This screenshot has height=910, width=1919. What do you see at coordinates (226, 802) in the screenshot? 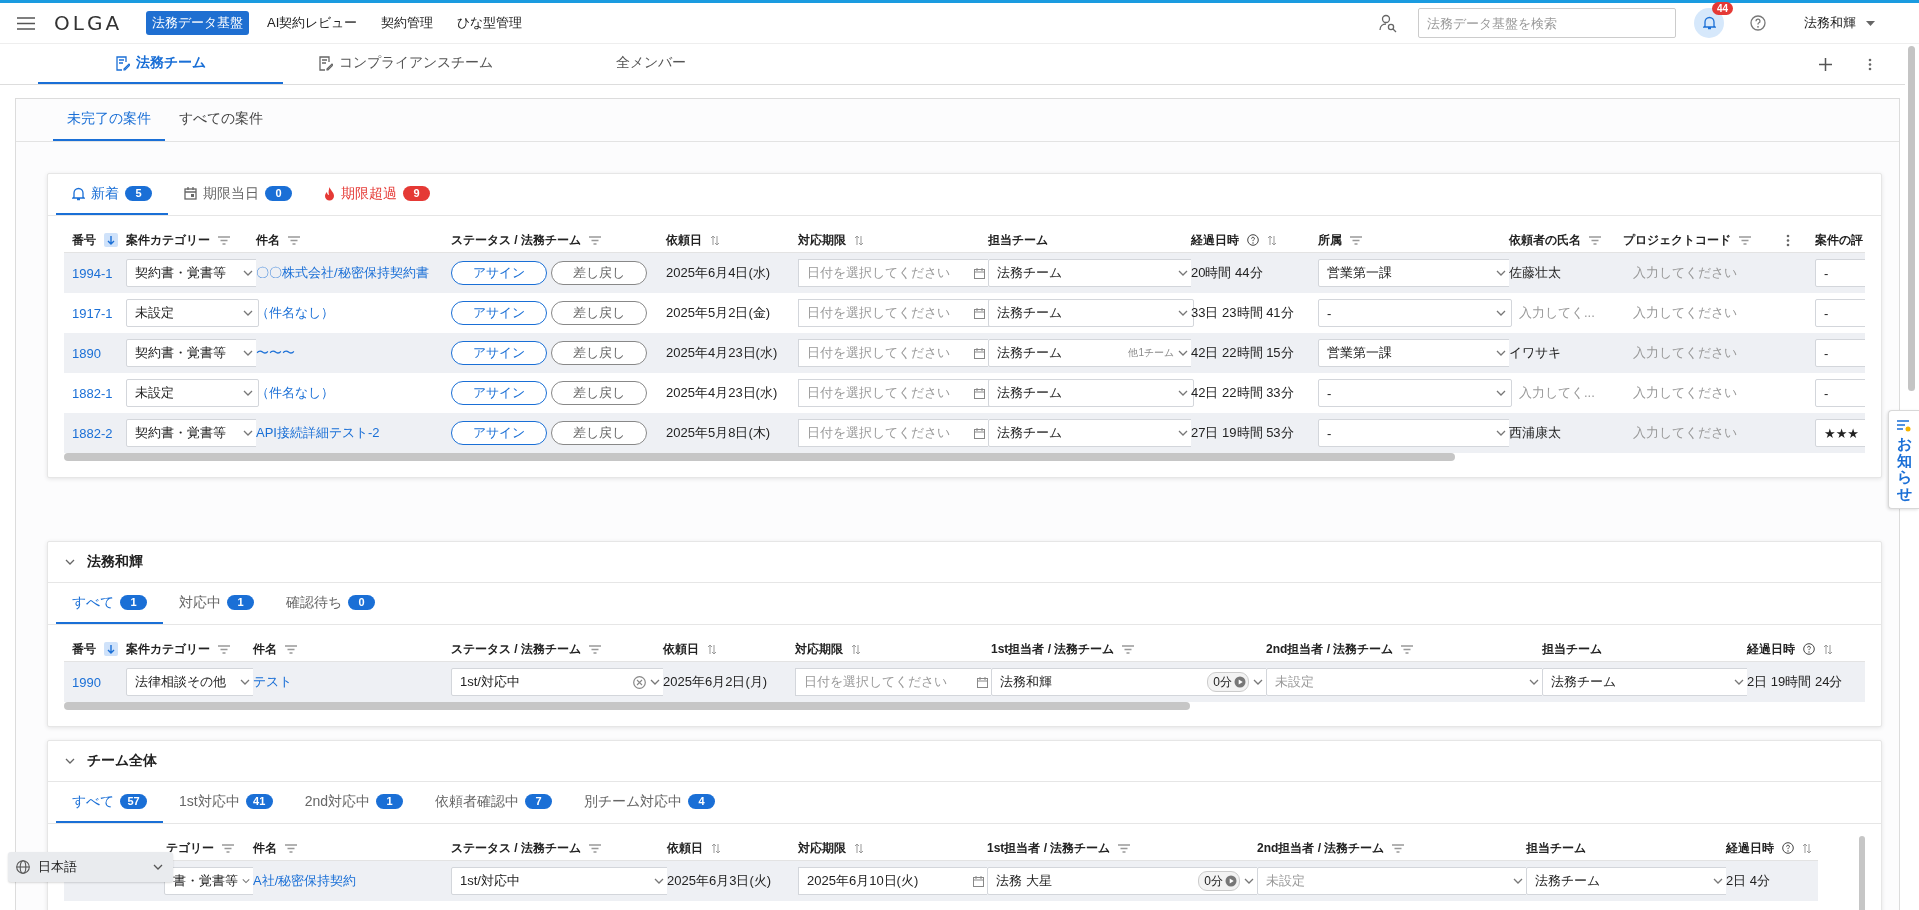
I see `tab: 1st対応中 41` at bounding box center [226, 802].